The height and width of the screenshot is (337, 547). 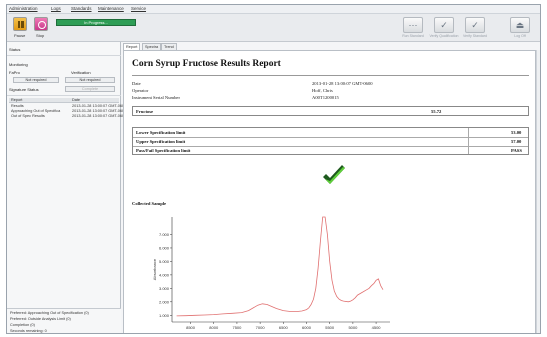 What do you see at coordinates (284, 327) in the screenshot?
I see `x-tick-label: 6500` at bounding box center [284, 327].